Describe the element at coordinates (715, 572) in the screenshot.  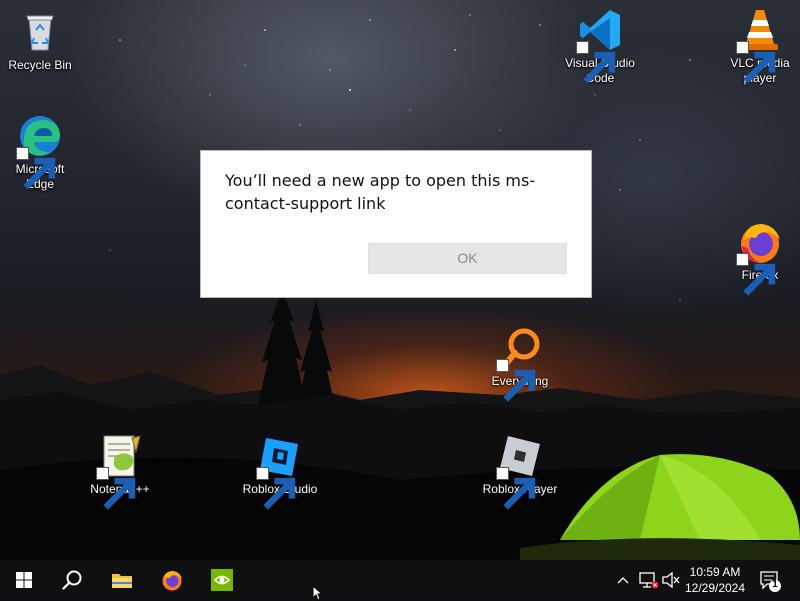
I see `clock-time: 10:59 AM` at that location.